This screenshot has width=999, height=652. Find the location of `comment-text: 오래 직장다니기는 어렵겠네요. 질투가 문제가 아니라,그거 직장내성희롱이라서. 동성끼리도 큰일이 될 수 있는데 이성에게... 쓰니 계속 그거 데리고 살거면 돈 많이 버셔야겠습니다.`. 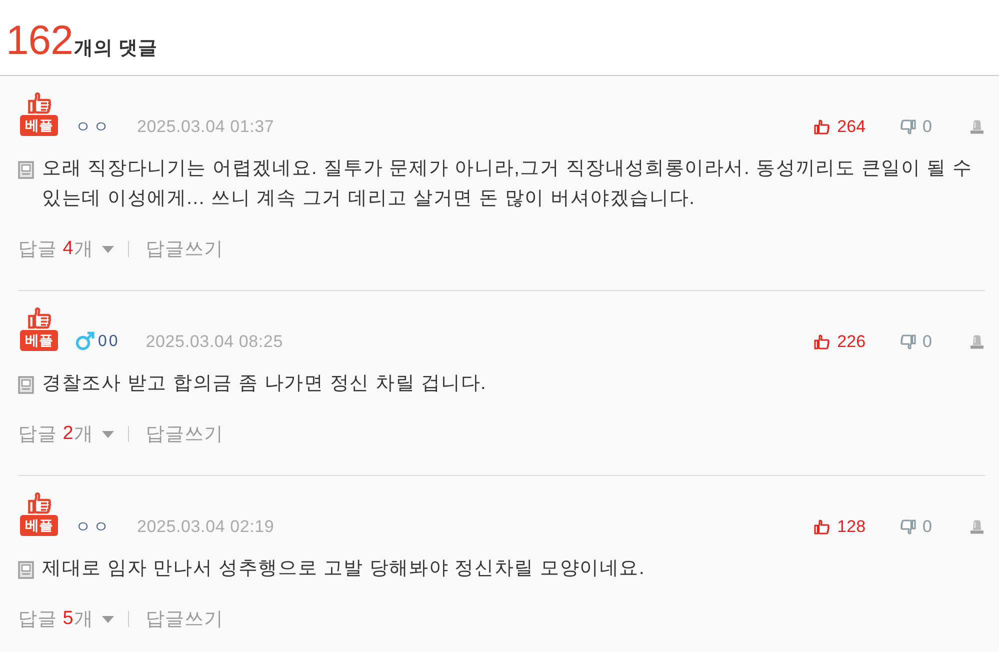

comment-text: 오래 직장다니기는 어렵겠네요. 질투가 문제가 아니라,그거 직장내성희롱이라서. 동성끼리도 큰일이 될 수 있는데 이성에게... 쓰니 계속 그거 데리고 살거면 돈 많이 버셔야겠습니다. is located at coordinates (508, 184).